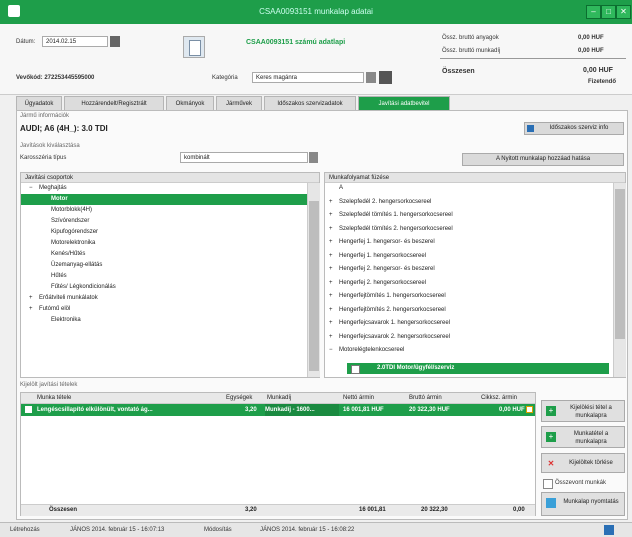  What do you see at coordinates (164, 254) in the screenshot?
I see `tree-item: Kenés/Hűtés` at bounding box center [164, 254].